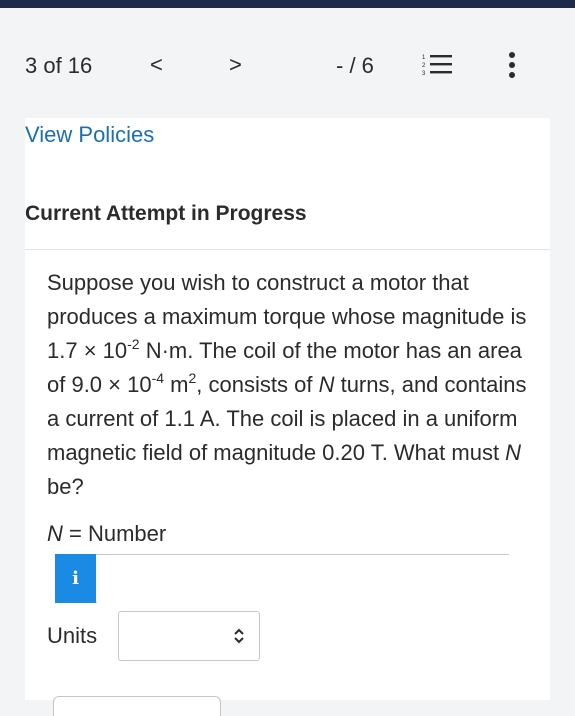  I want to click on next-question-button: >, so click(235, 65).